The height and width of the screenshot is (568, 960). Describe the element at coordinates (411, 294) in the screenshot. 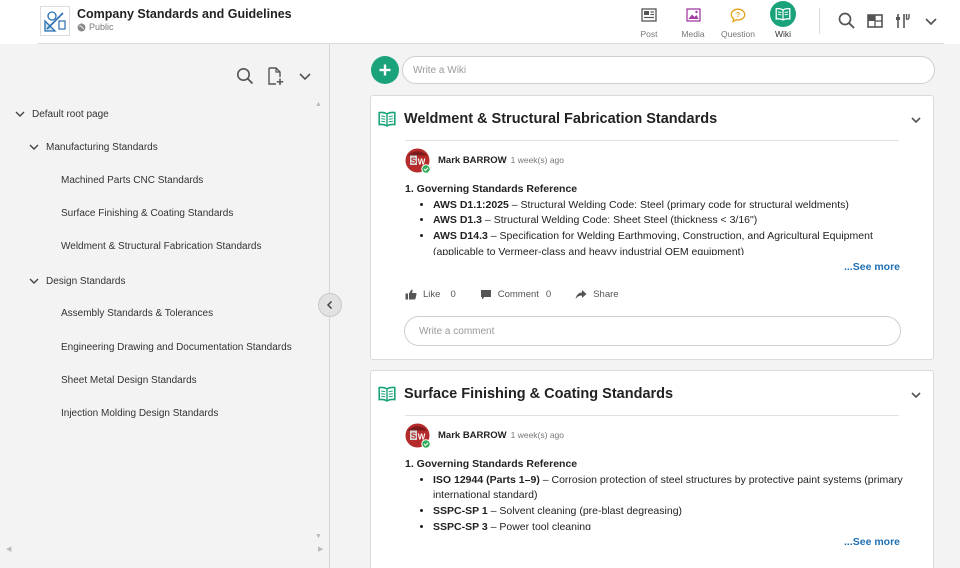

I see `thumbs-up-icon` at that location.